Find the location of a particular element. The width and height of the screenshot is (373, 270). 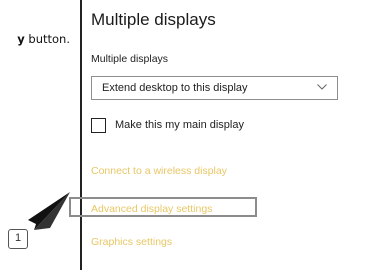

callout-number-badge: 1 is located at coordinates (18, 239).